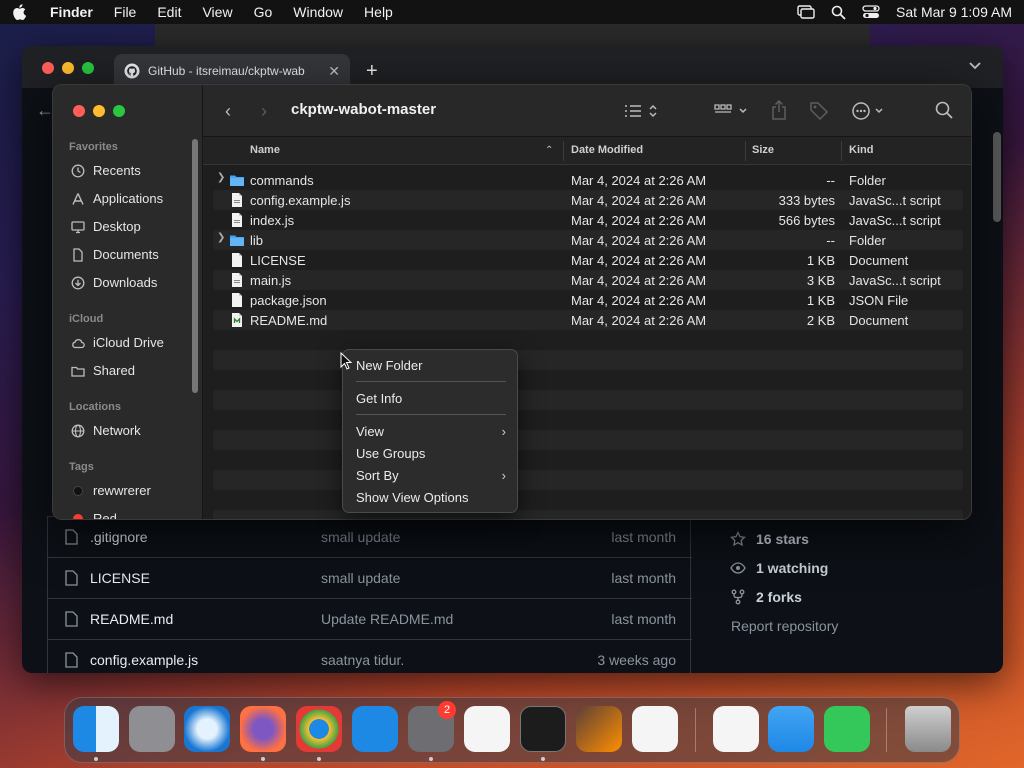 The height and width of the screenshot is (768, 1024). Describe the element at coordinates (431, 398) in the screenshot. I see `menu-item-get-info: Get Info` at that location.